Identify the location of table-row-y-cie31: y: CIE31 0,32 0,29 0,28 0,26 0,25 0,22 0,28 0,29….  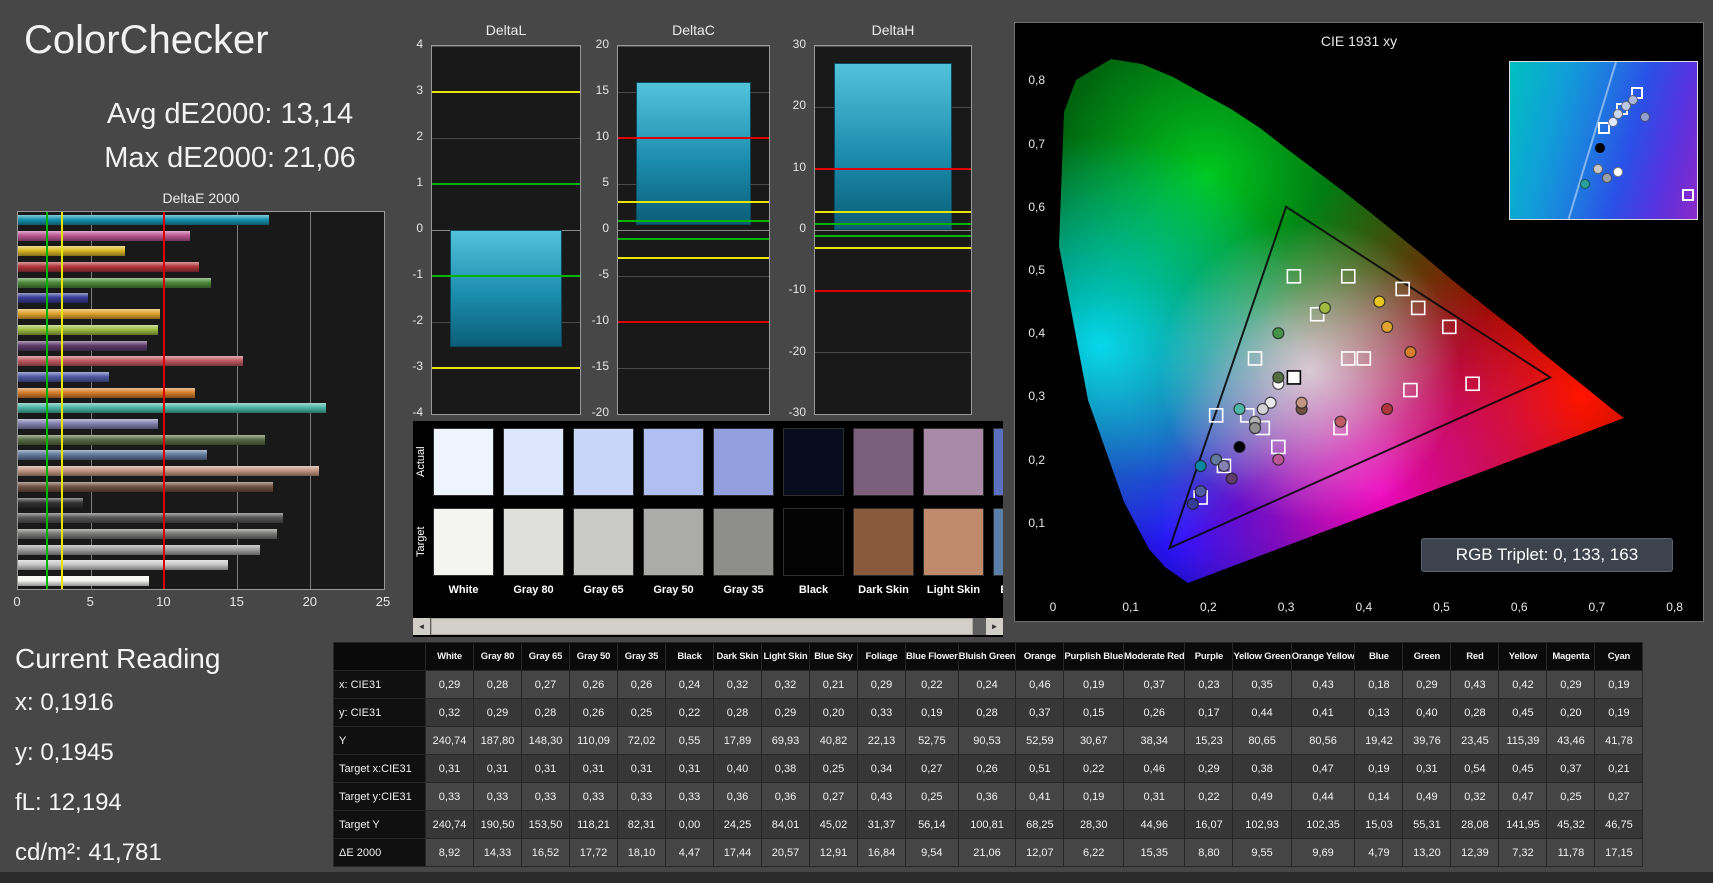
(988, 712).